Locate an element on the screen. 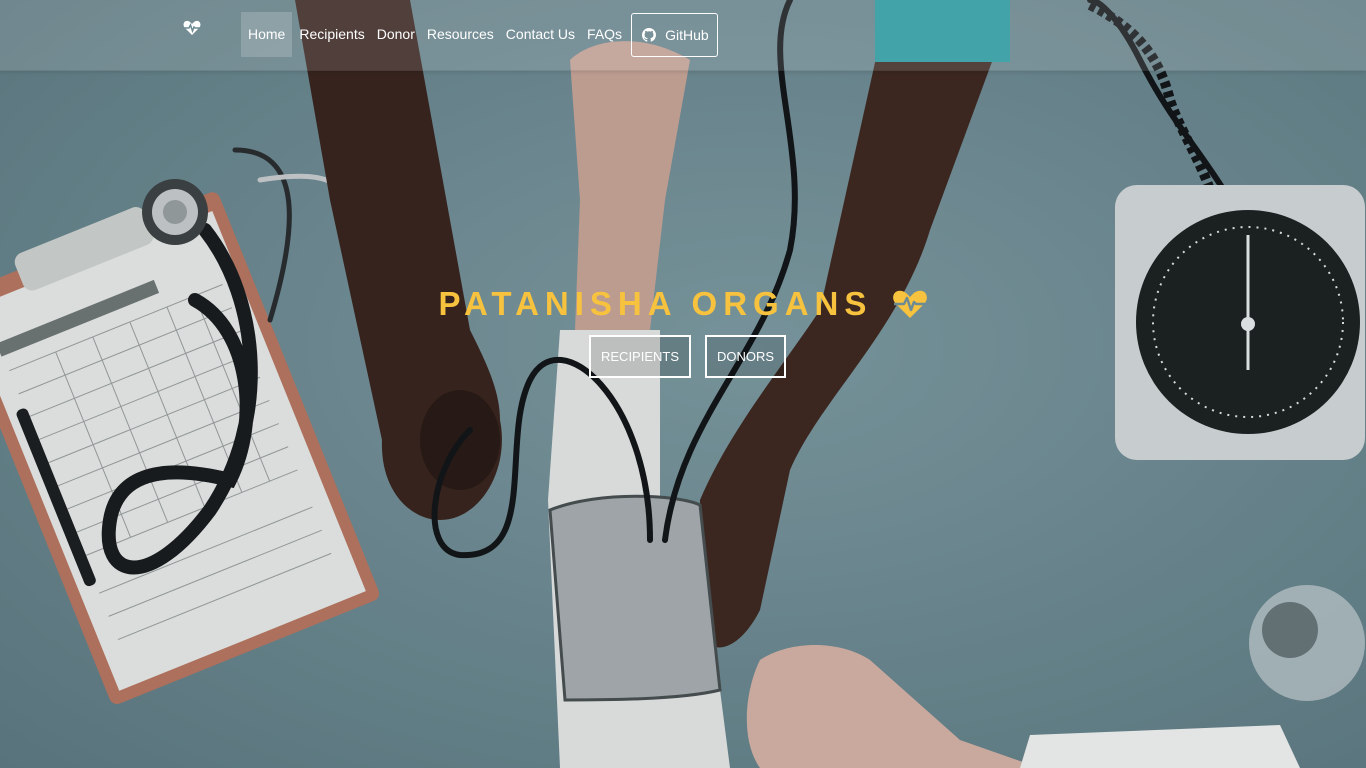 Image resolution: width=1366 pixels, height=768 pixels. site-title: PATANISHA ORGANS is located at coordinates (655, 303).